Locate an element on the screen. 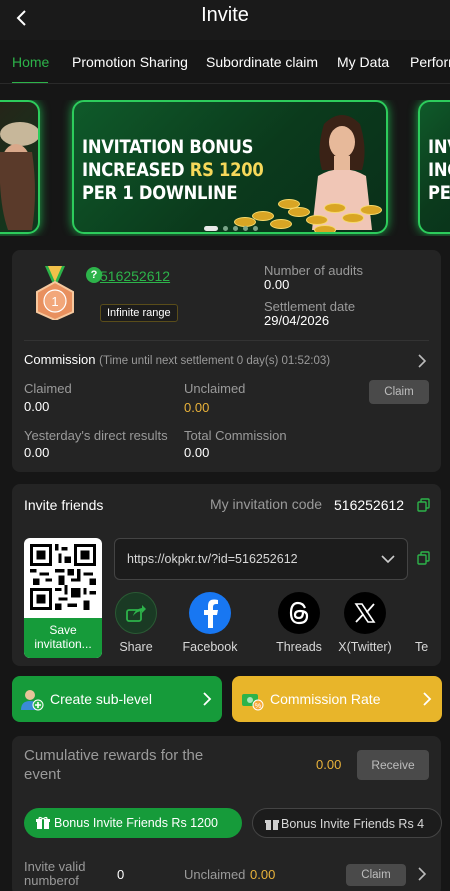 This screenshot has height=891, width=450. create-sub-level-button: Create sub-level is located at coordinates (117, 699).